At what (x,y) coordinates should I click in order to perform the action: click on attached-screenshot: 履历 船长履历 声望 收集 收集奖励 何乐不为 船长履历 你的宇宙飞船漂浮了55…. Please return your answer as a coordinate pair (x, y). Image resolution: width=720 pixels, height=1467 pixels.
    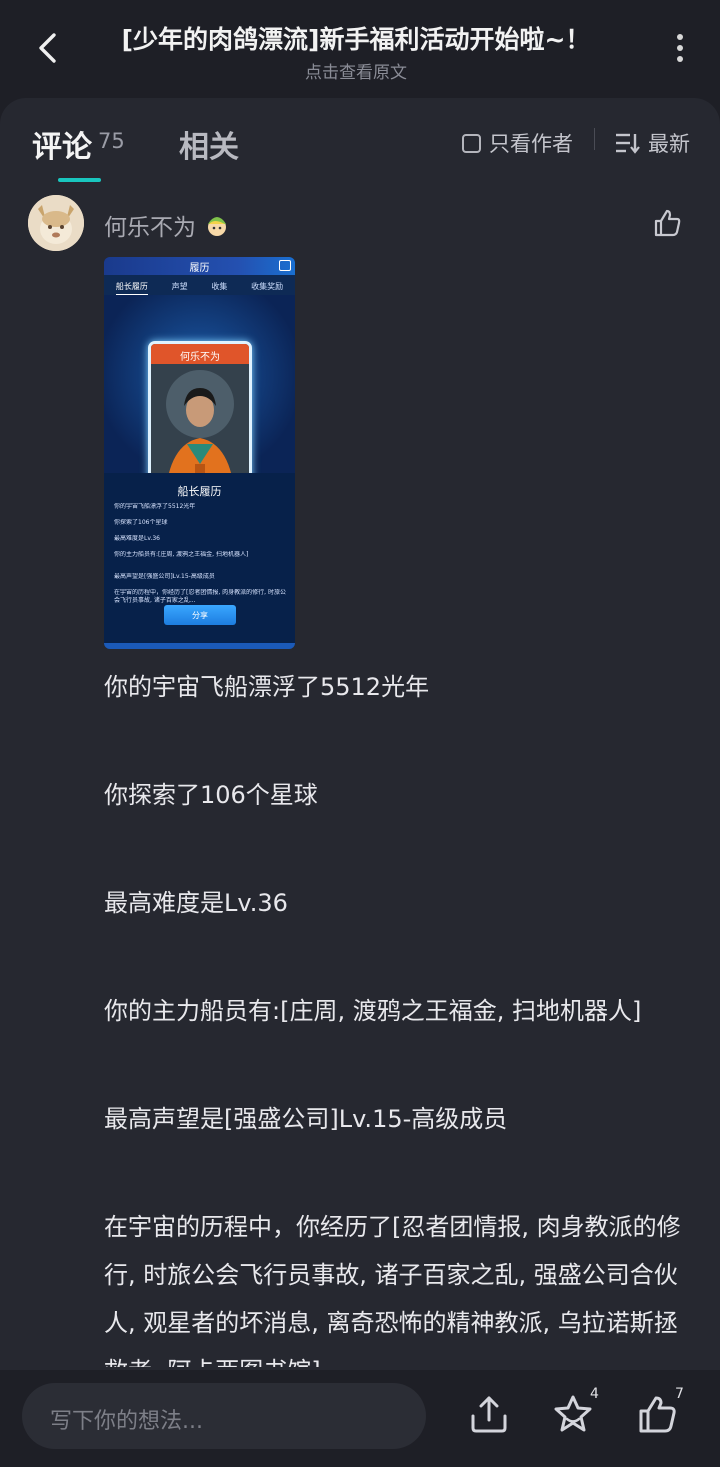
    Looking at the image, I should click on (199, 453).